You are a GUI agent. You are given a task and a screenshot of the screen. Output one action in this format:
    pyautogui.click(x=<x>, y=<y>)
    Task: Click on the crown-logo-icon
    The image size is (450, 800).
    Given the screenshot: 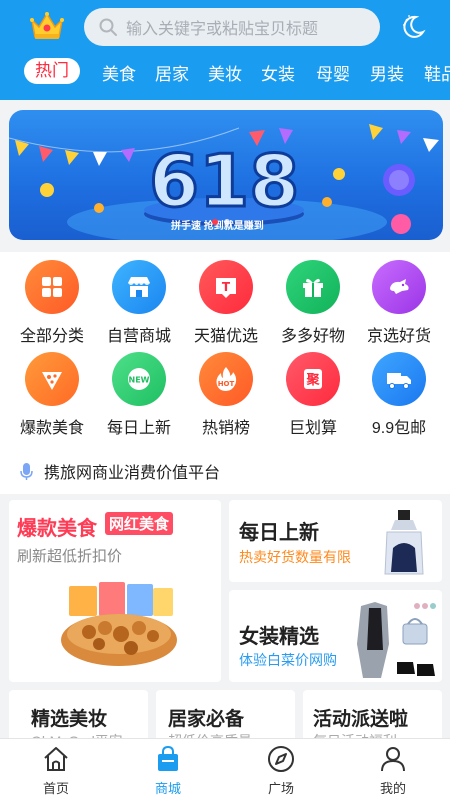 What is the action you would take?
    pyautogui.click(x=47, y=26)
    